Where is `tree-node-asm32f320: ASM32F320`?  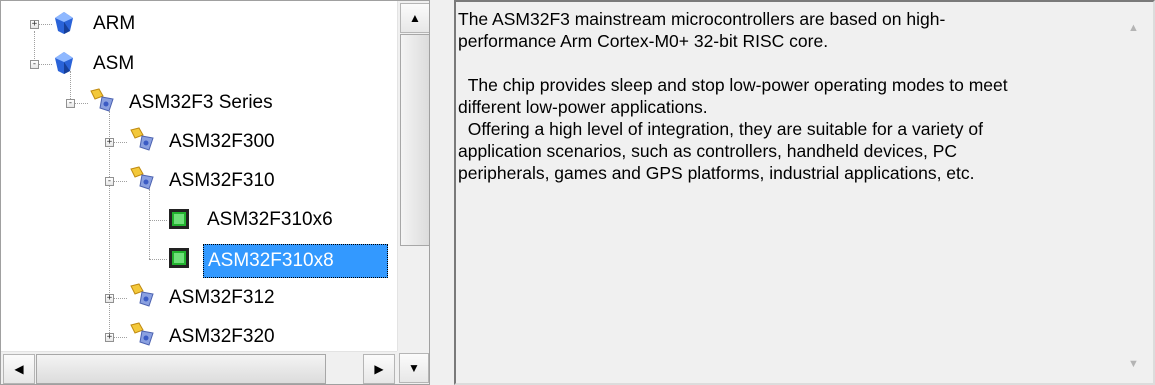
tree-node-asm32f320: ASM32F320 is located at coordinates (222, 337).